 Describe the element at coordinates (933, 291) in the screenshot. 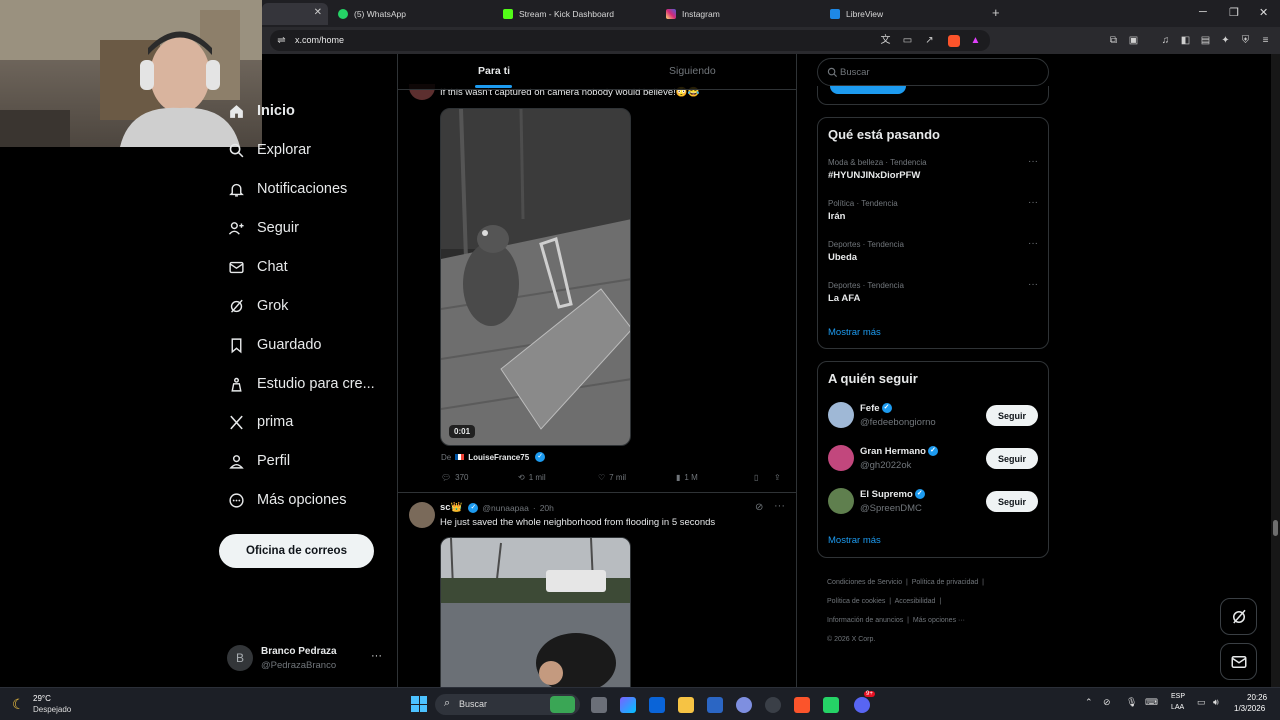

I see `trend-item: Deportes · Tendencia La AFA ···` at that location.